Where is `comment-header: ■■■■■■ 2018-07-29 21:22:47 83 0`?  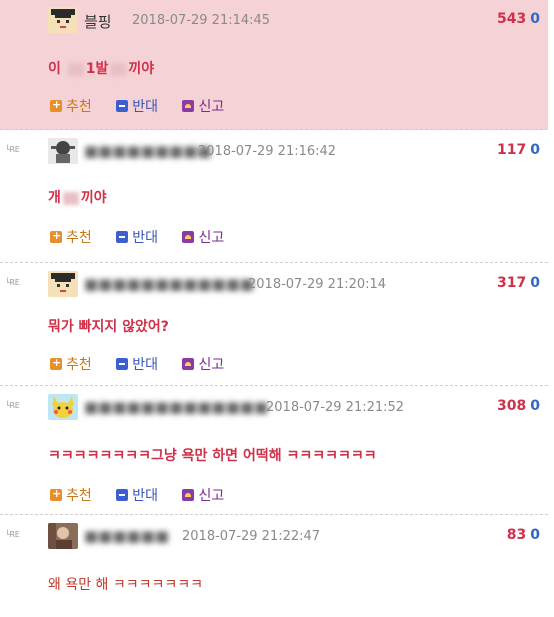
comment-header: ■■■■■■ 2018-07-29 21:22:47 83 0 is located at coordinates (294, 536).